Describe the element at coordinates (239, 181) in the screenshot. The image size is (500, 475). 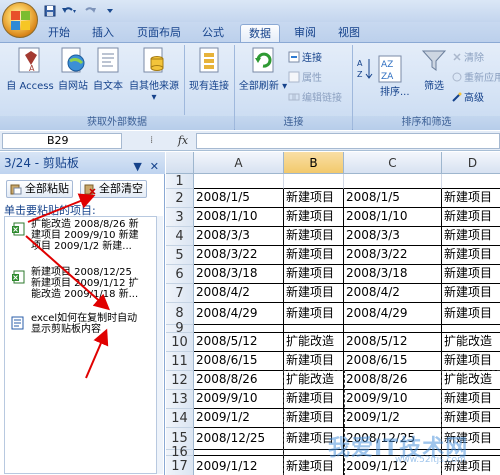
I see `cell-a1` at that location.